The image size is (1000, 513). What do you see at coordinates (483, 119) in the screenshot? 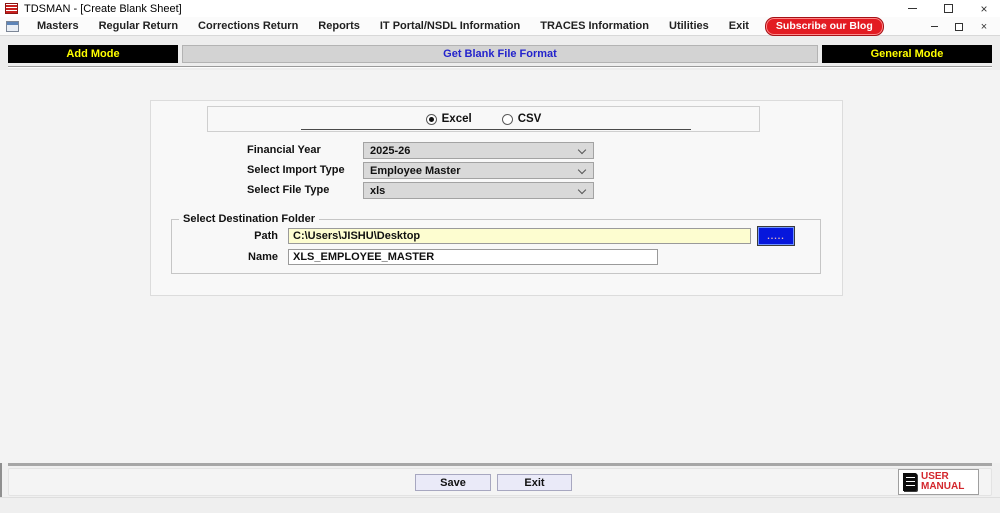
I see `format-selector: Excel CSV` at bounding box center [483, 119].